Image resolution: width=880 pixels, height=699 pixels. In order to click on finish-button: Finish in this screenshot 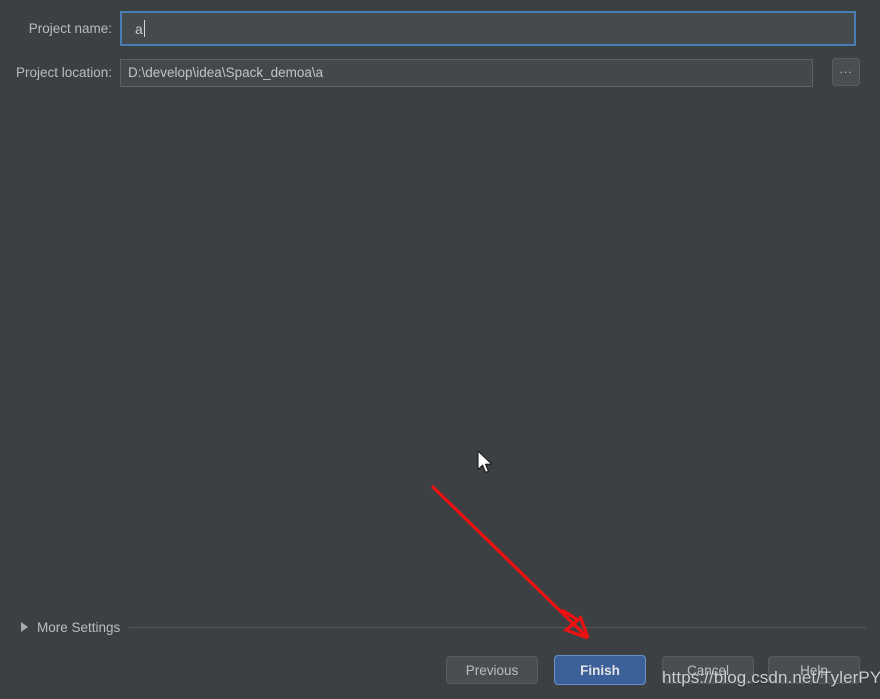, I will do `click(600, 670)`.